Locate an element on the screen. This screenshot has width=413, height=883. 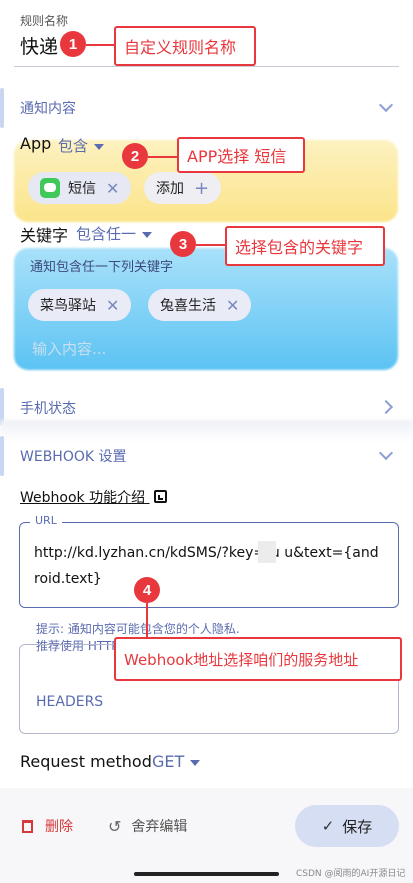
webhook-intro-label: Webhook 功能介绍 is located at coordinates (83, 498).